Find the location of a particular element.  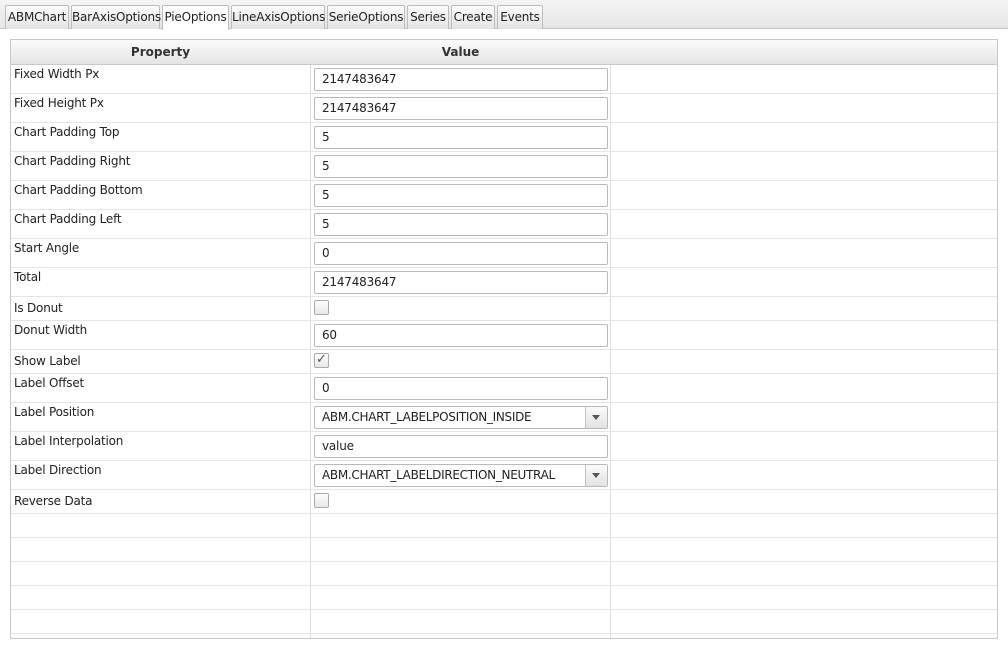

tab-abmchart: ABMChart is located at coordinates (37, 17).